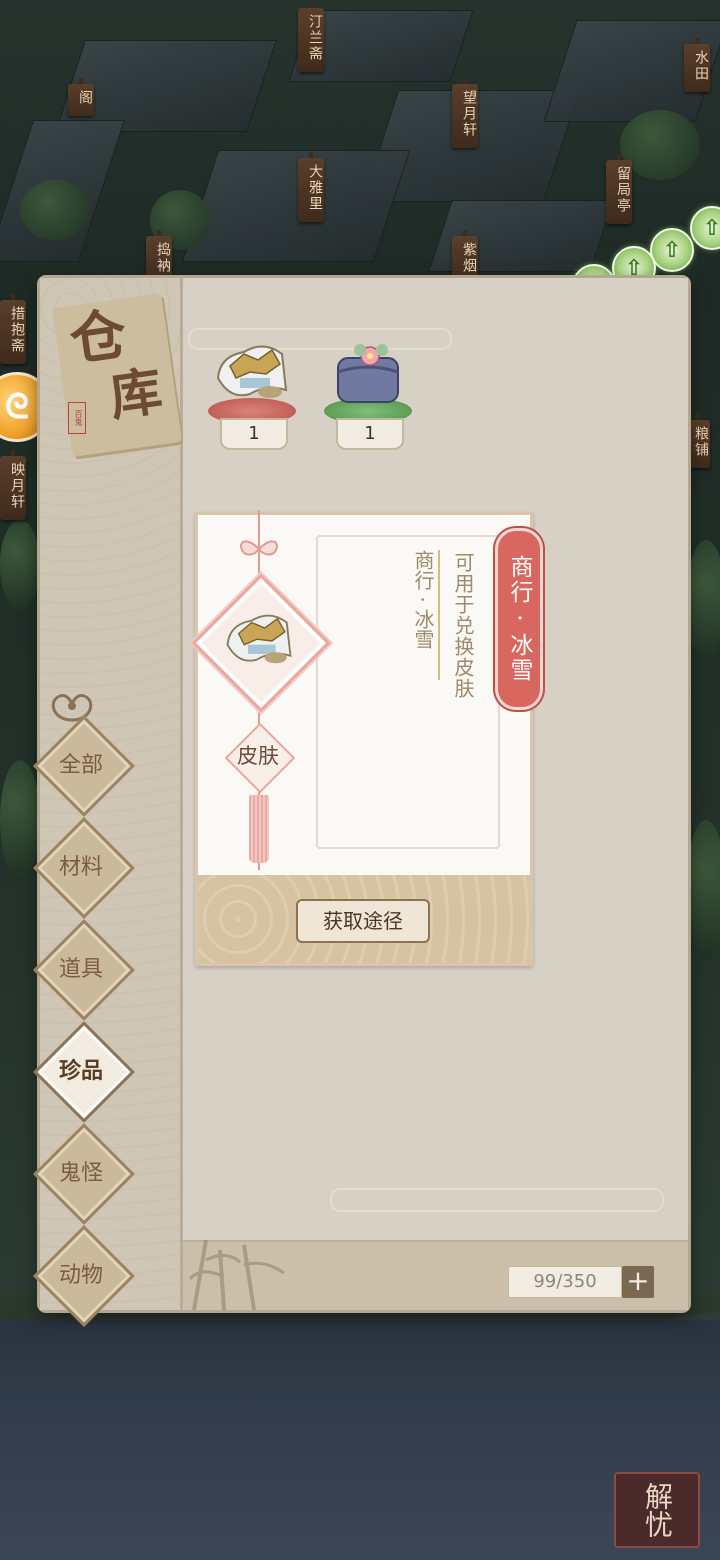  What do you see at coordinates (497, 1200) in the screenshot?
I see `decor-line` at bounding box center [497, 1200].